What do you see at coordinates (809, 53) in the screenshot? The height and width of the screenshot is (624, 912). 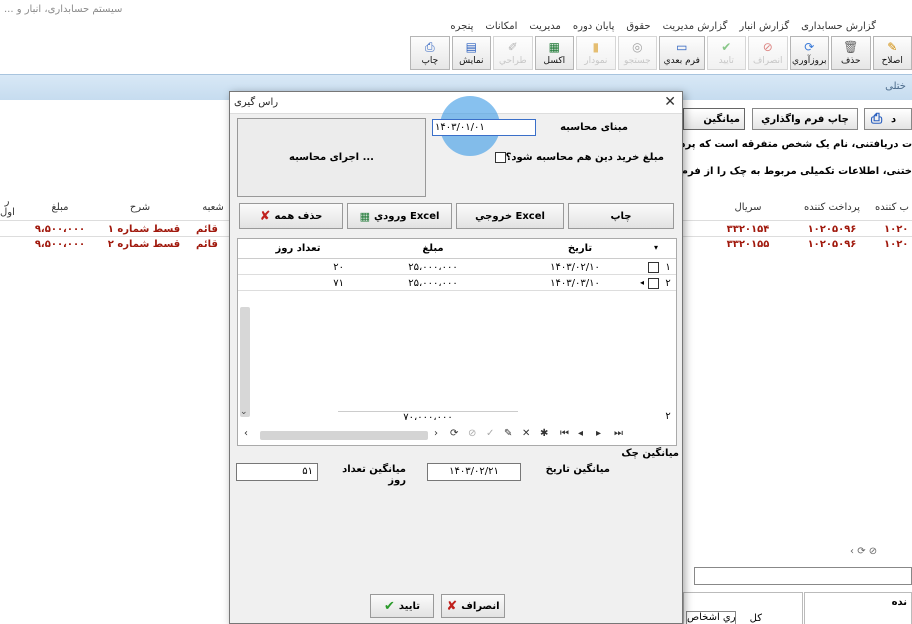 I see `refresh-button: ⟳ بروزآوري` at bounding box center [809, 53].